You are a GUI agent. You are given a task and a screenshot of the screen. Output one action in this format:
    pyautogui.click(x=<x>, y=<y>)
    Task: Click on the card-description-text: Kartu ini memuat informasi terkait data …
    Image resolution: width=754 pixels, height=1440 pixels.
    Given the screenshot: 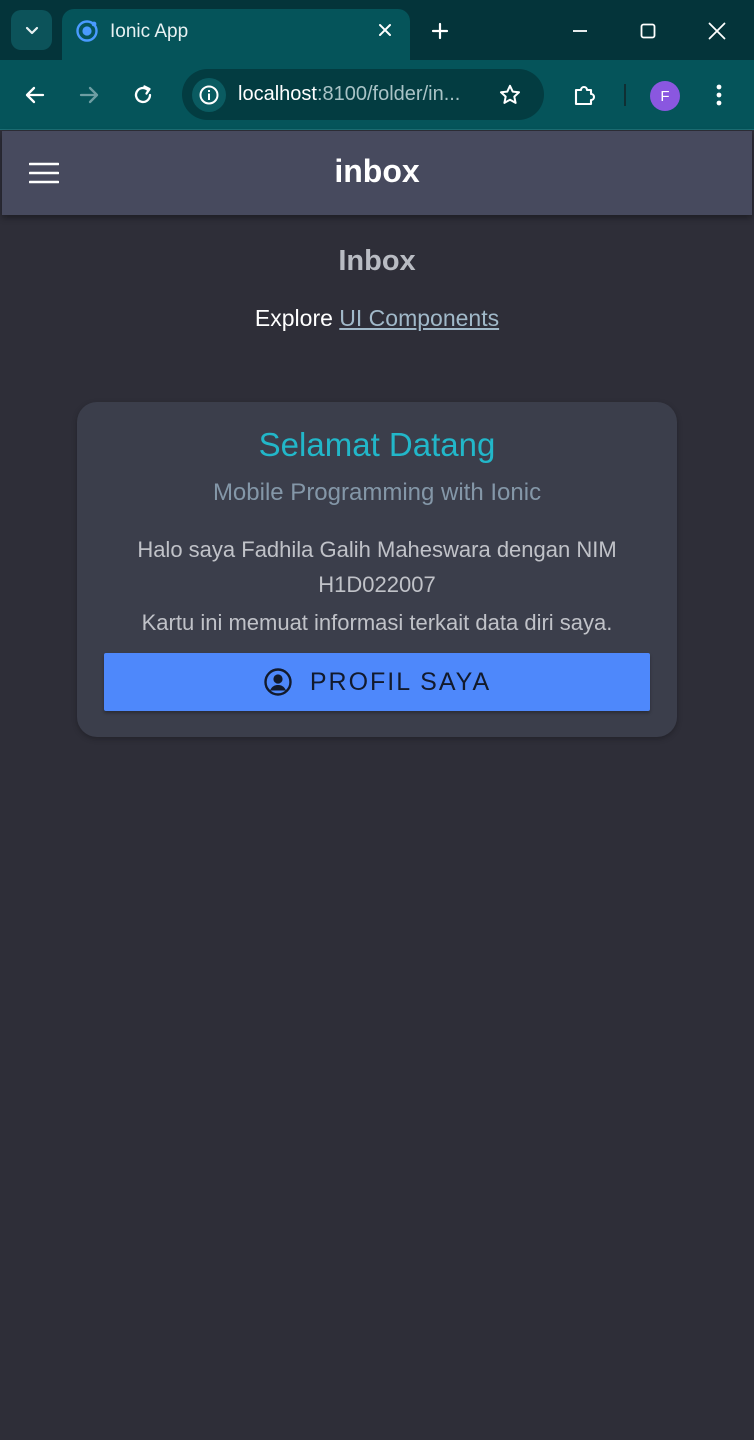 What is the action you would take?
    pyautogui.click(x=377, y=622)
    